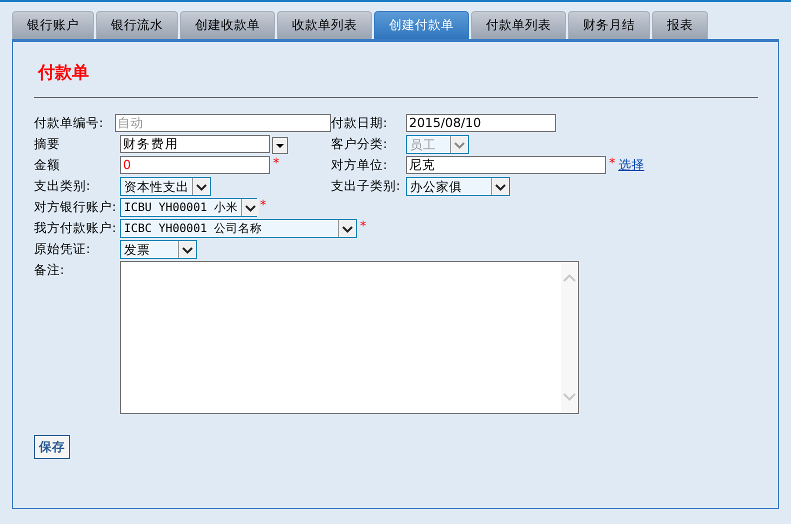 Image resolution: width=791 pixels, height=524 pixels. I want to click on field-label: 支出类别:, so click(63, 186).